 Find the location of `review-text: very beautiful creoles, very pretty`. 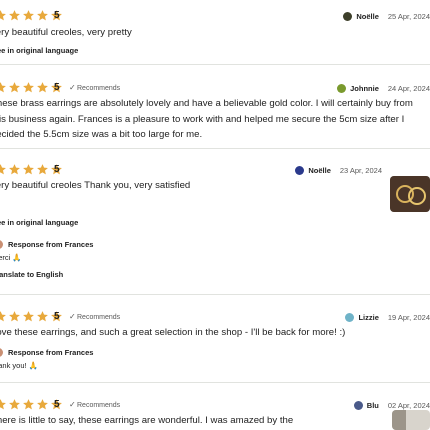

review-text: very beautiful creoles, very pretty is located at coordinates (66, 32).